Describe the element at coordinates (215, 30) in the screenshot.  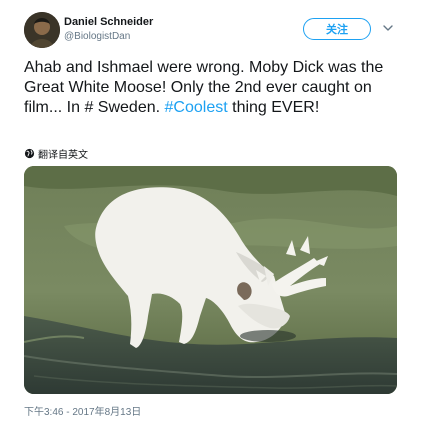
I see `tweet-header: Daniel Schneider @BiologistDan 关注` at that location.